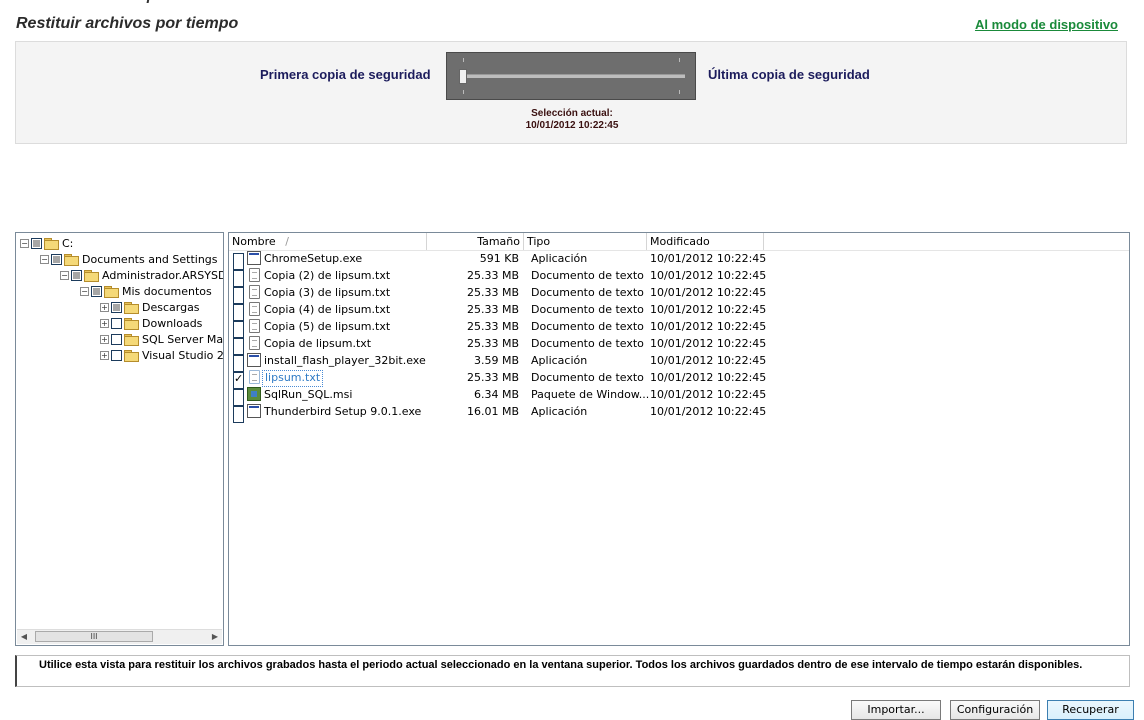 The image size is (1144, 720). What do you see at coordinates (327, 309) in the screenshot?
I see `file-name: Copia (4) de lipsum.txt` at bounding box center [327, 309].